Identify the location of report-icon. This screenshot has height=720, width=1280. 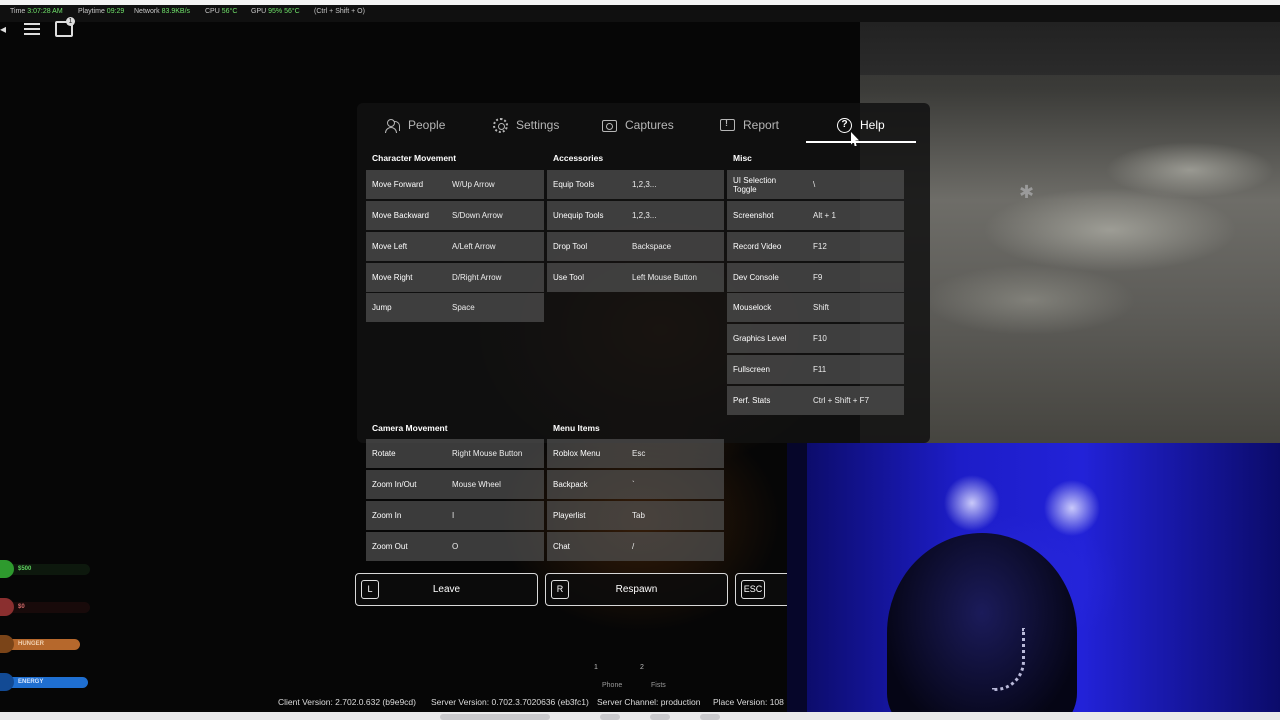
(727, 124).